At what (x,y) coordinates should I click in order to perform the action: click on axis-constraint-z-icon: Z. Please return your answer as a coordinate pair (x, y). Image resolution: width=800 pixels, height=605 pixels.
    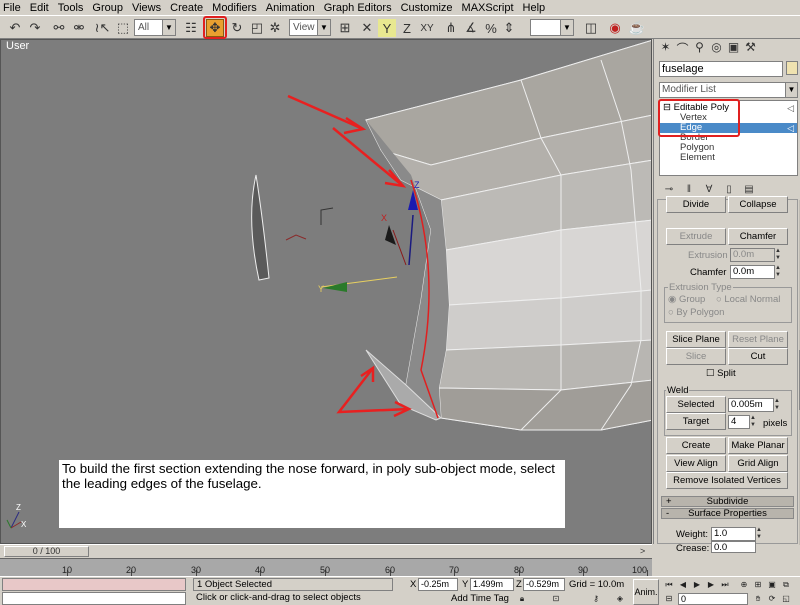
    Looking at the image, I should click on (407, 28).